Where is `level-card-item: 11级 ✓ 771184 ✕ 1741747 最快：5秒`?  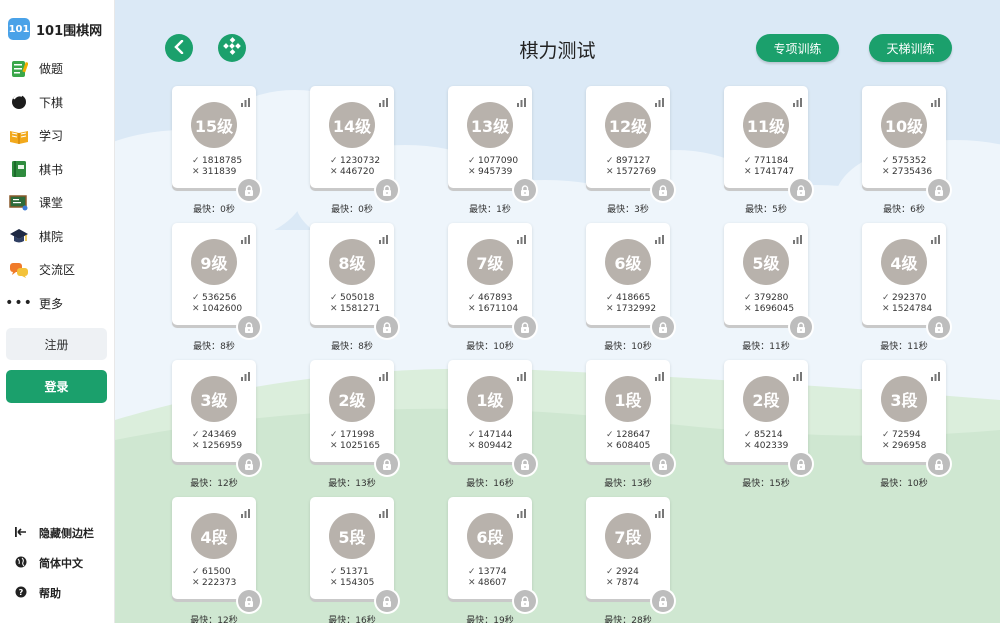
level-card-item: 11级 ✓ 771184 ✕ 1741747 最快：5秒 is located at coordinates (769, 151).